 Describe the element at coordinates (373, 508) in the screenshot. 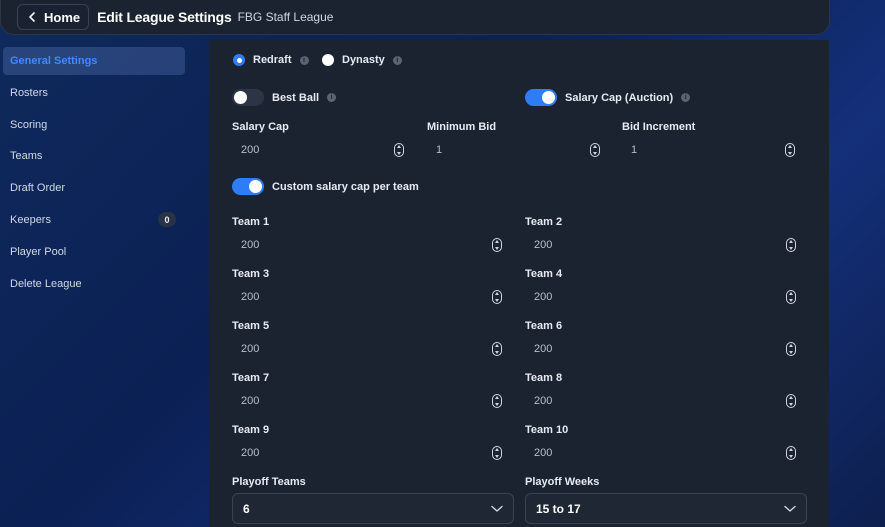

I see `playoff-teams-select: 6` at that location.